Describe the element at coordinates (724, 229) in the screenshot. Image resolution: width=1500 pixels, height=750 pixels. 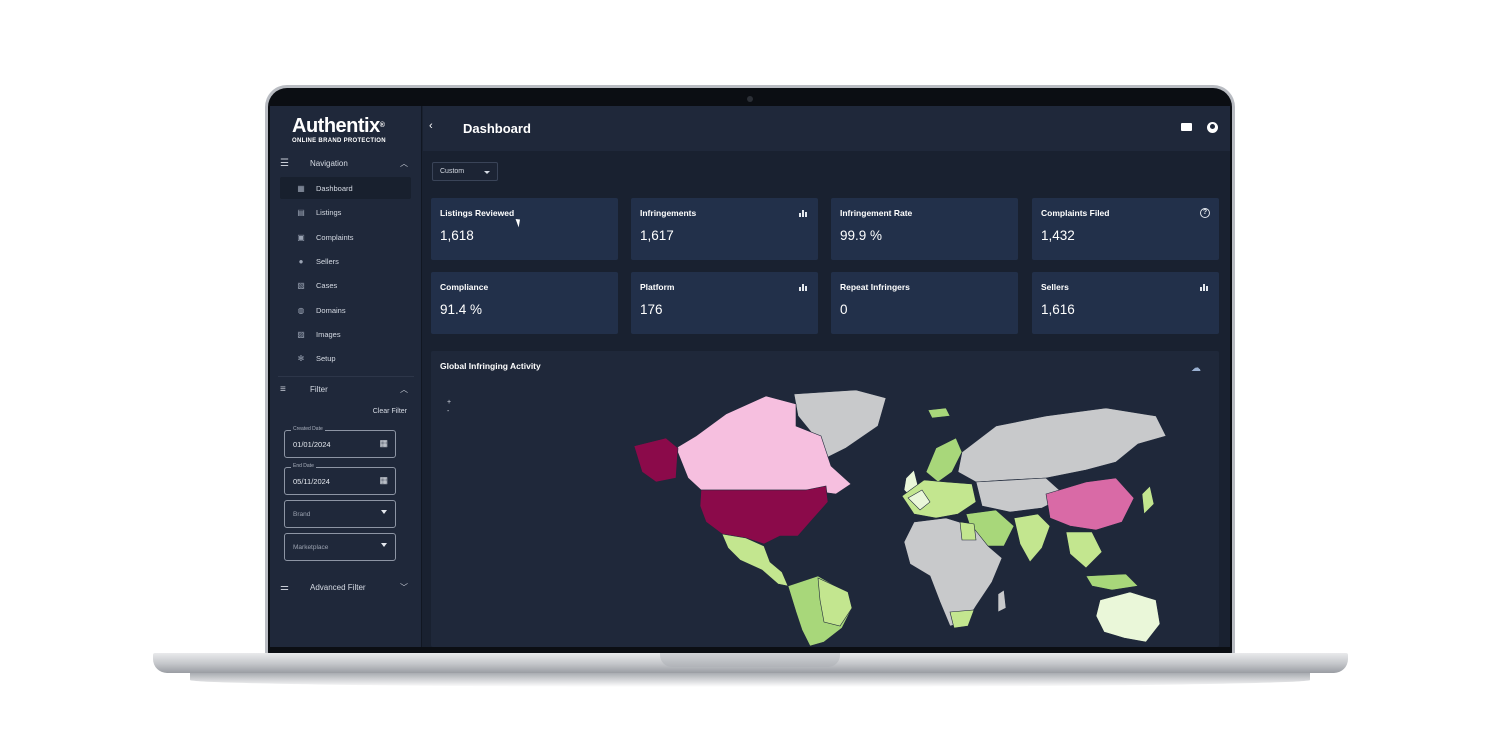
I see `card-infringements: Infringements 1,617` at that location.